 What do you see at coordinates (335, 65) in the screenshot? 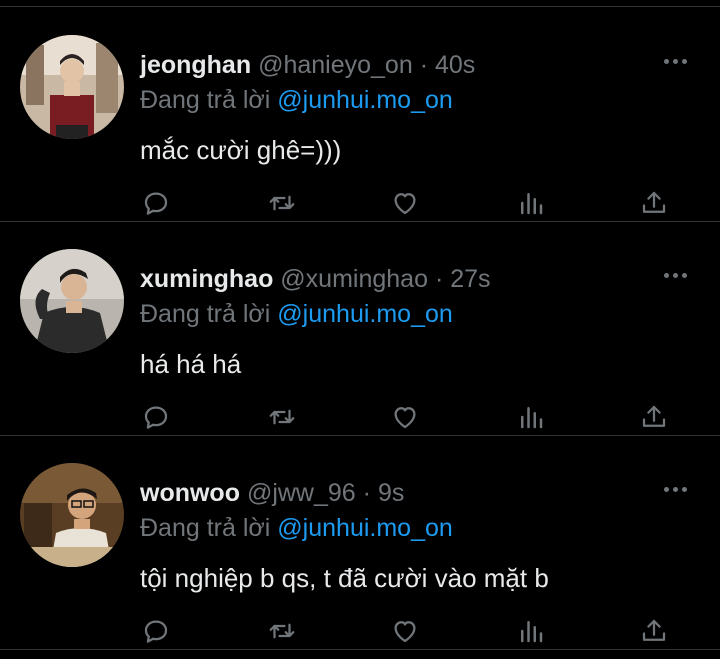
I see `user-handle: @hanieyo_on` at bounding box center [335, 65].